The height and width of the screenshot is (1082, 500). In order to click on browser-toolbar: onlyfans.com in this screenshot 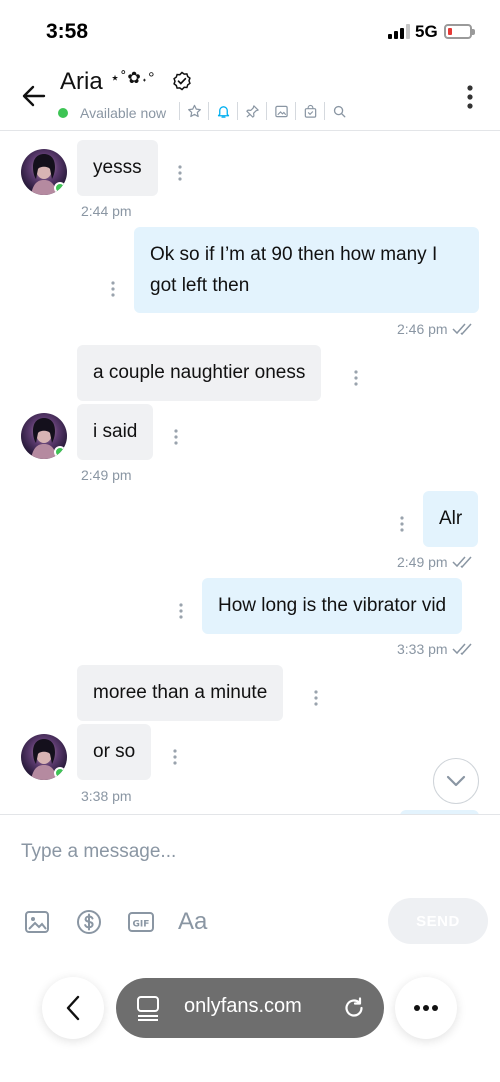, I will do `click(250, 1023)`.